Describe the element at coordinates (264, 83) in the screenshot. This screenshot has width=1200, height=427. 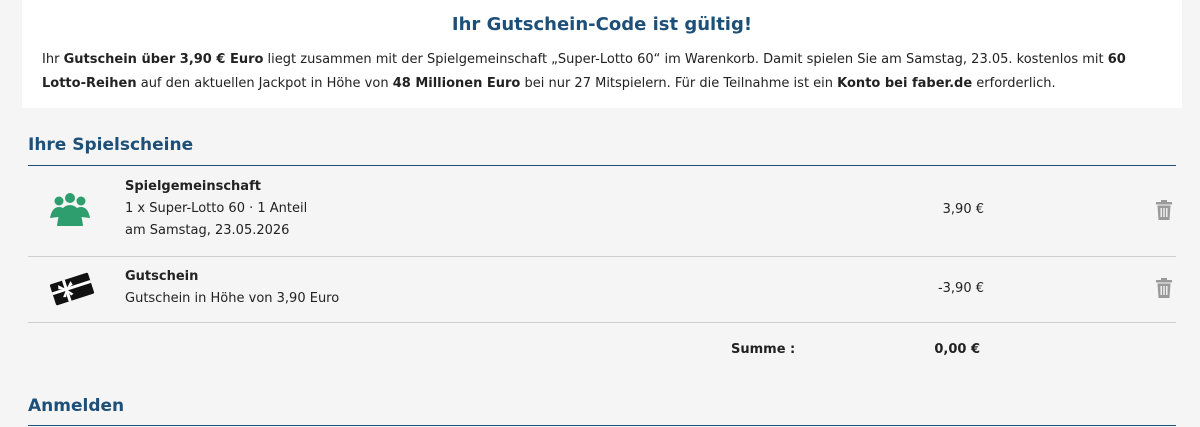
I see `notice-text-part: auf den aktuellen Jackpot in Höhe von` at that location.